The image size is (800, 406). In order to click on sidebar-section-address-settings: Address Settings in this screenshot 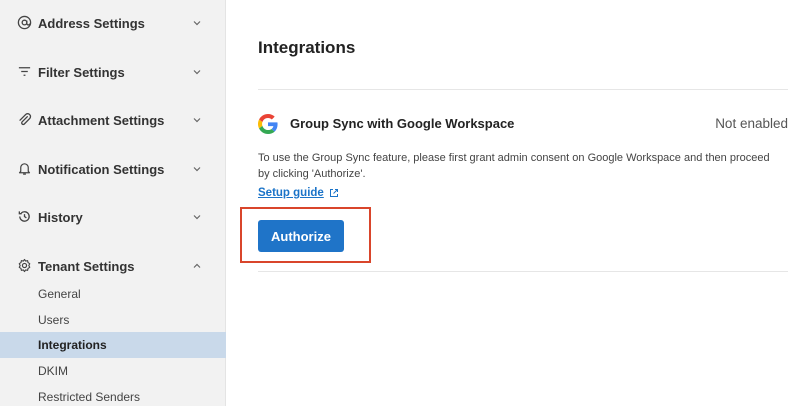, I will do `click(113, 23)`.